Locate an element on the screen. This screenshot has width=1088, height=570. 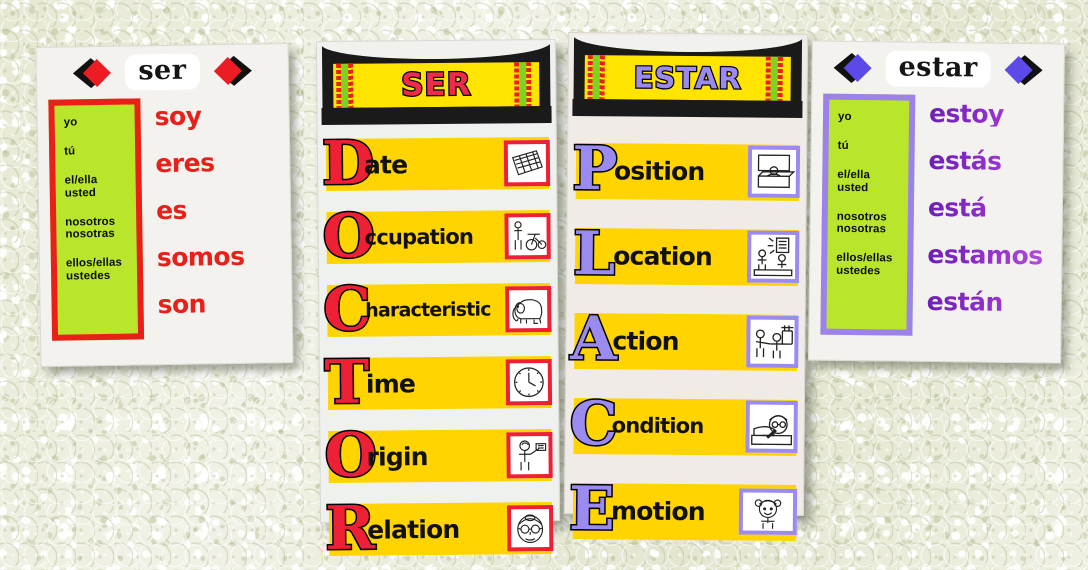
ser-banner: SER is located at coordinates (436, 84).